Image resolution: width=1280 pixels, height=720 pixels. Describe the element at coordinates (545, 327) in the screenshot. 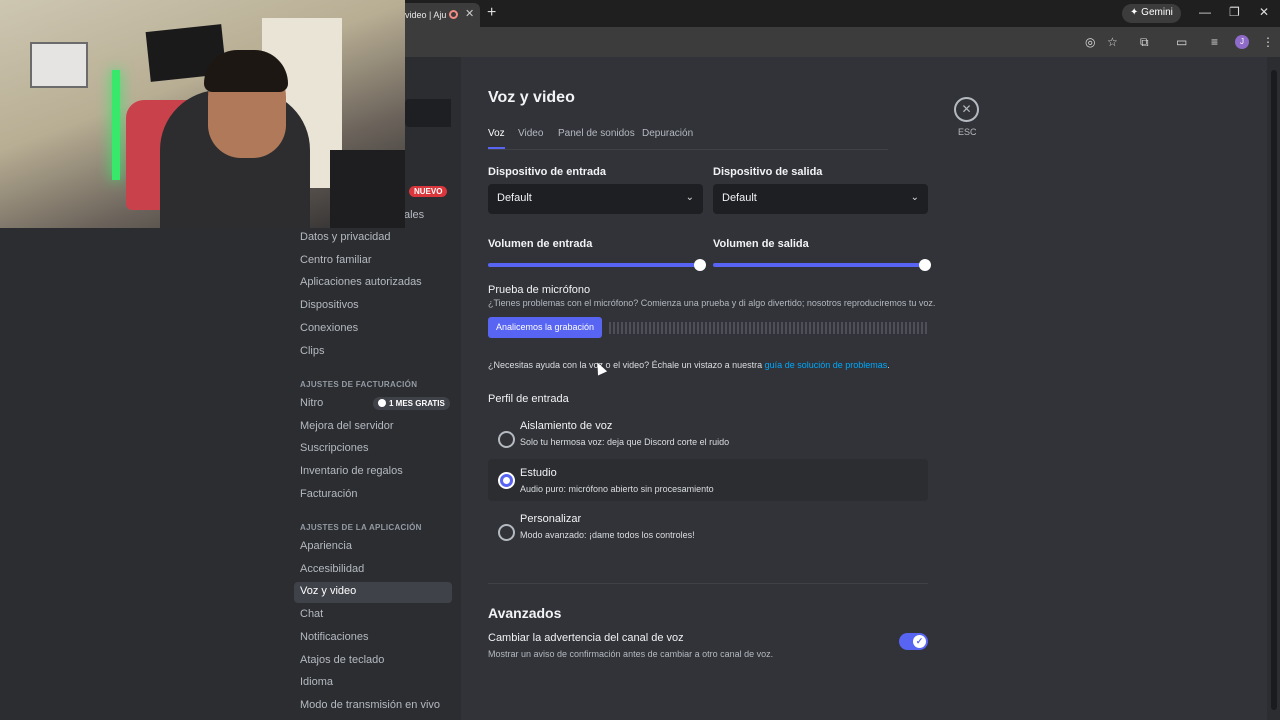

I see `mic-test-button: Analicemos la grabación` at that location.